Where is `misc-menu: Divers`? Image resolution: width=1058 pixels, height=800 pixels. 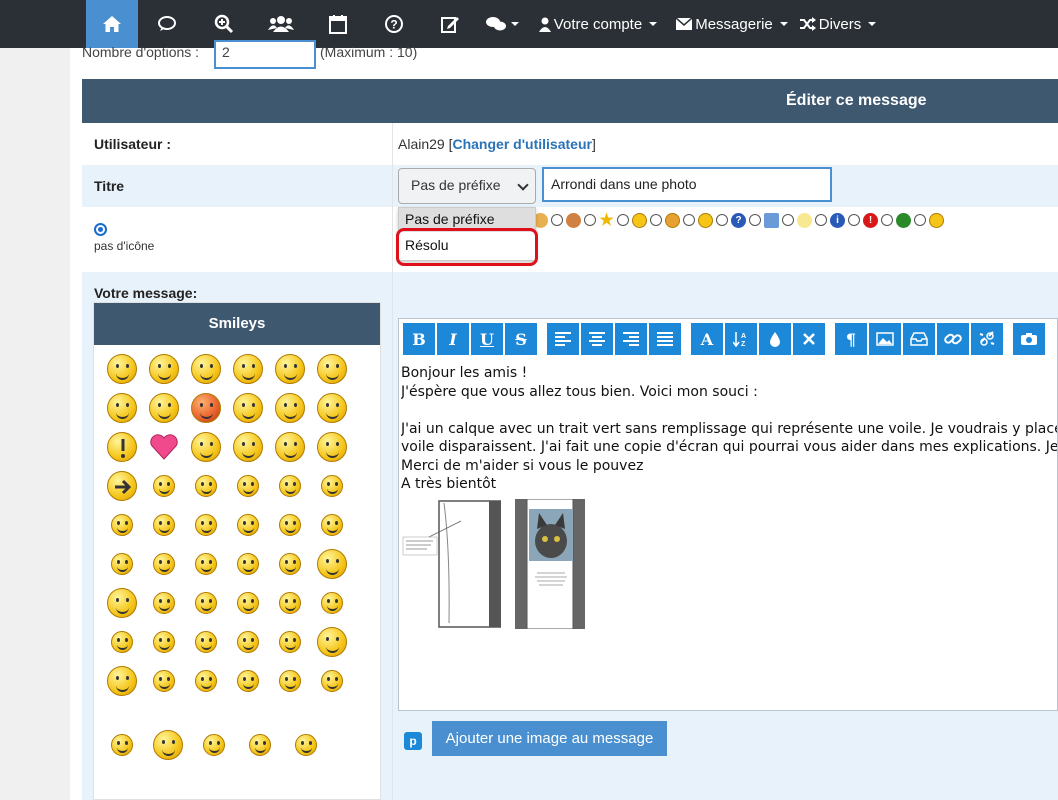 misc-menu: Divers is located at coordinates (838, 24).